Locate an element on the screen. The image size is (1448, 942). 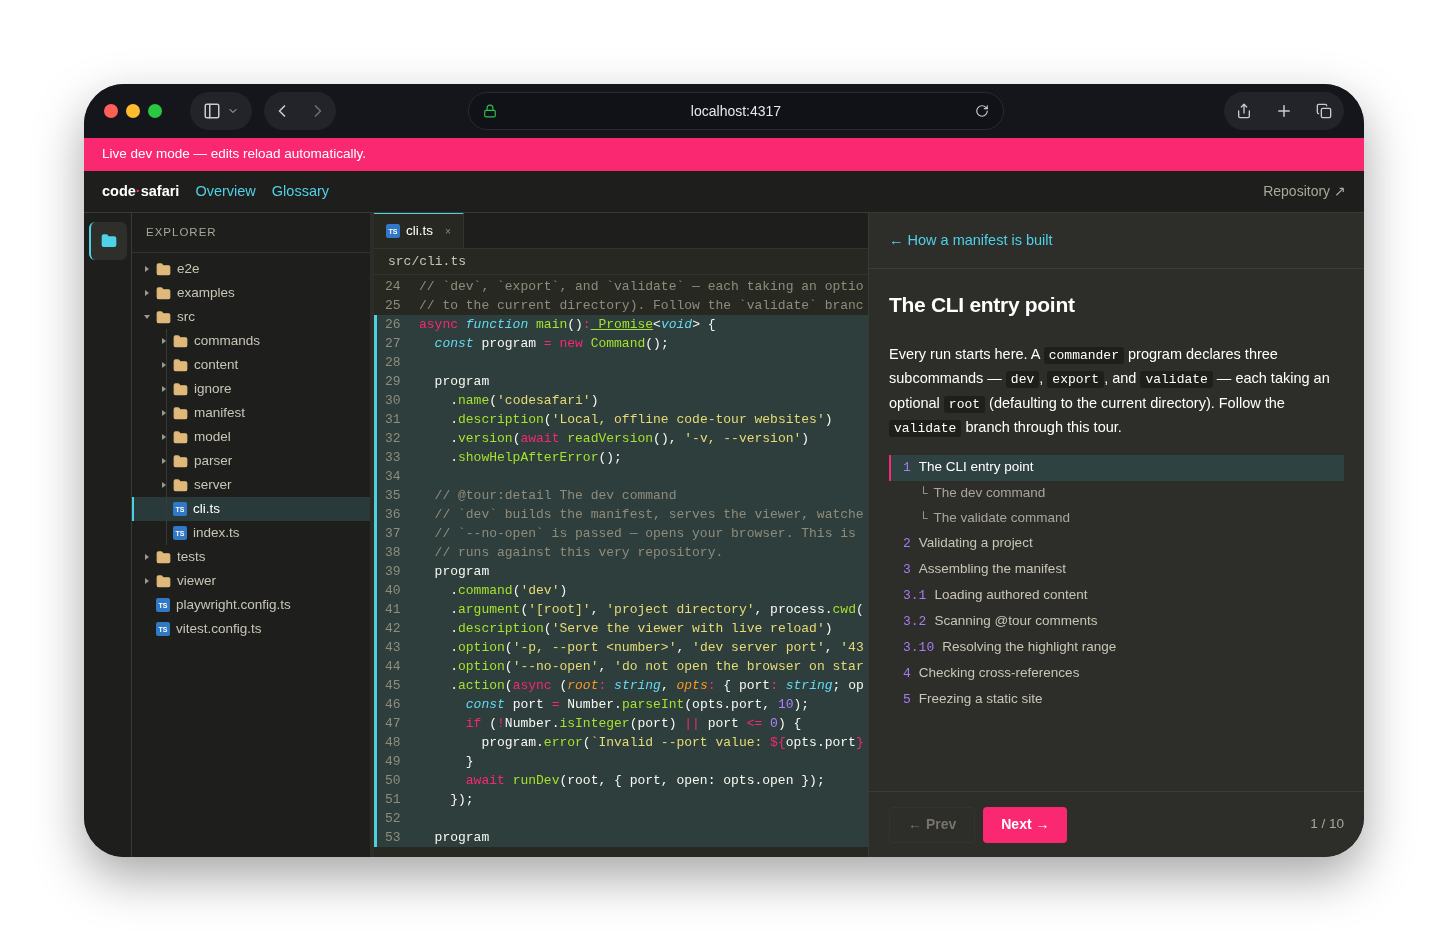
back-link: ← How a manifest is built is located at coordinates (971, 240).